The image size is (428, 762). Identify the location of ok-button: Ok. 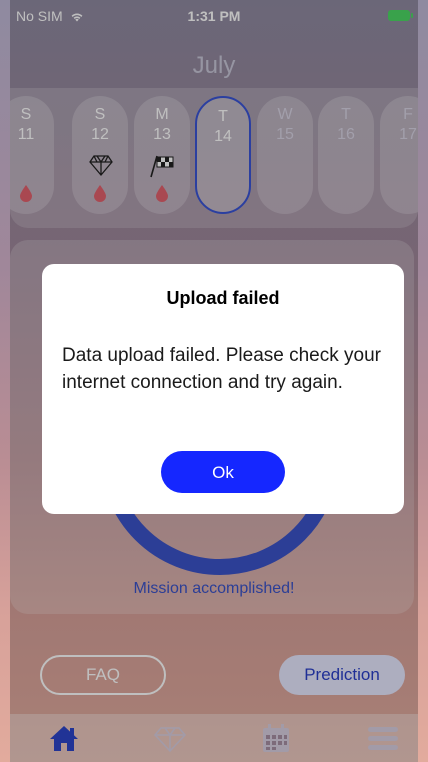
(223, 472).